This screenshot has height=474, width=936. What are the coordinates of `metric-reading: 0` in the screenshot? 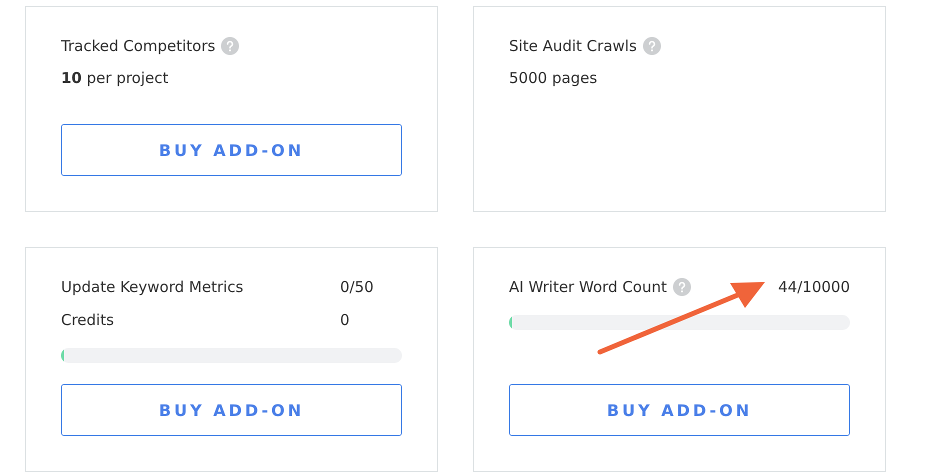 It's located at (345, 319).